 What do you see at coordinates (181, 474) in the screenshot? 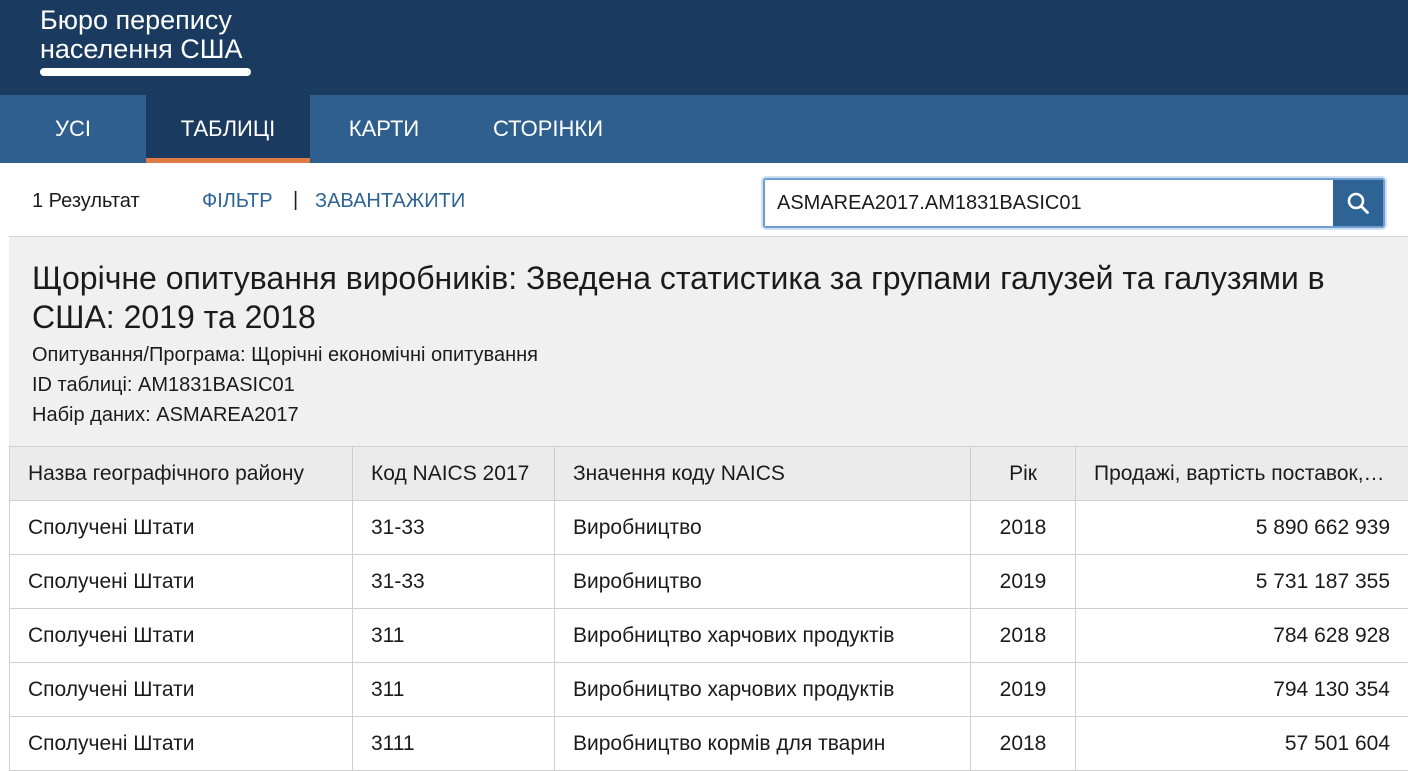
I see `column-header-geo: Назва географічного району` at bounding box center [181, 474].